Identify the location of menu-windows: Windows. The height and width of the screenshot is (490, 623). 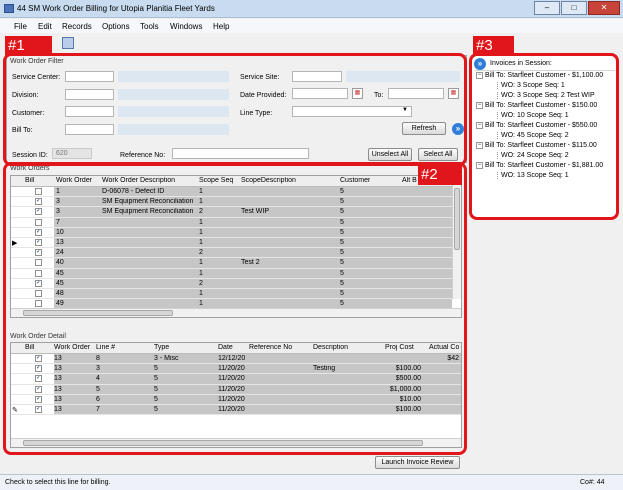
(186, 26).